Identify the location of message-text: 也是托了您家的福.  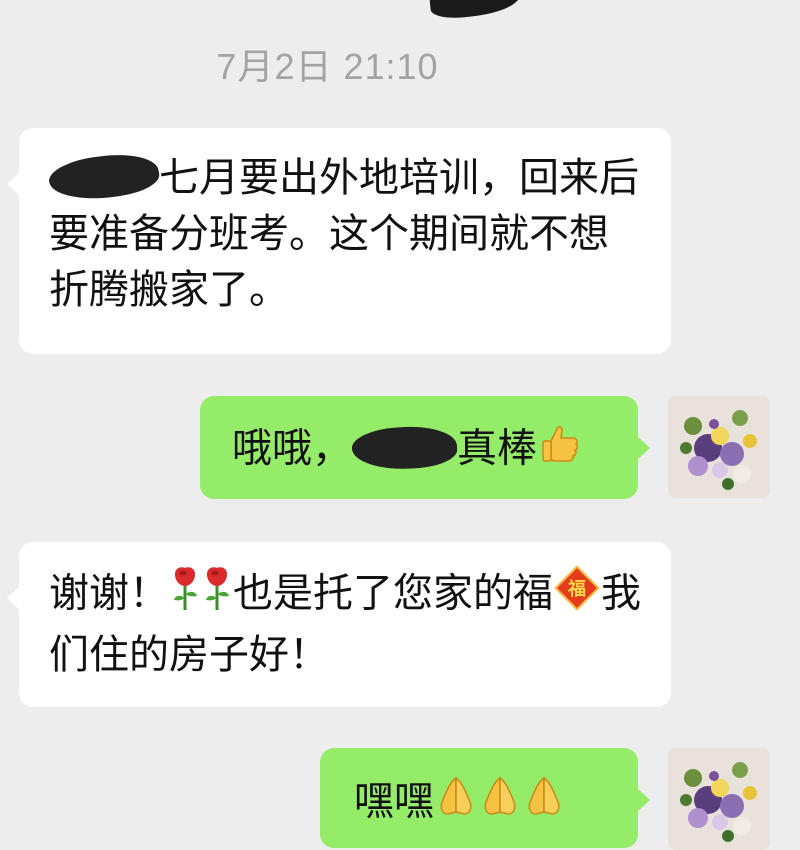
(393, 593).